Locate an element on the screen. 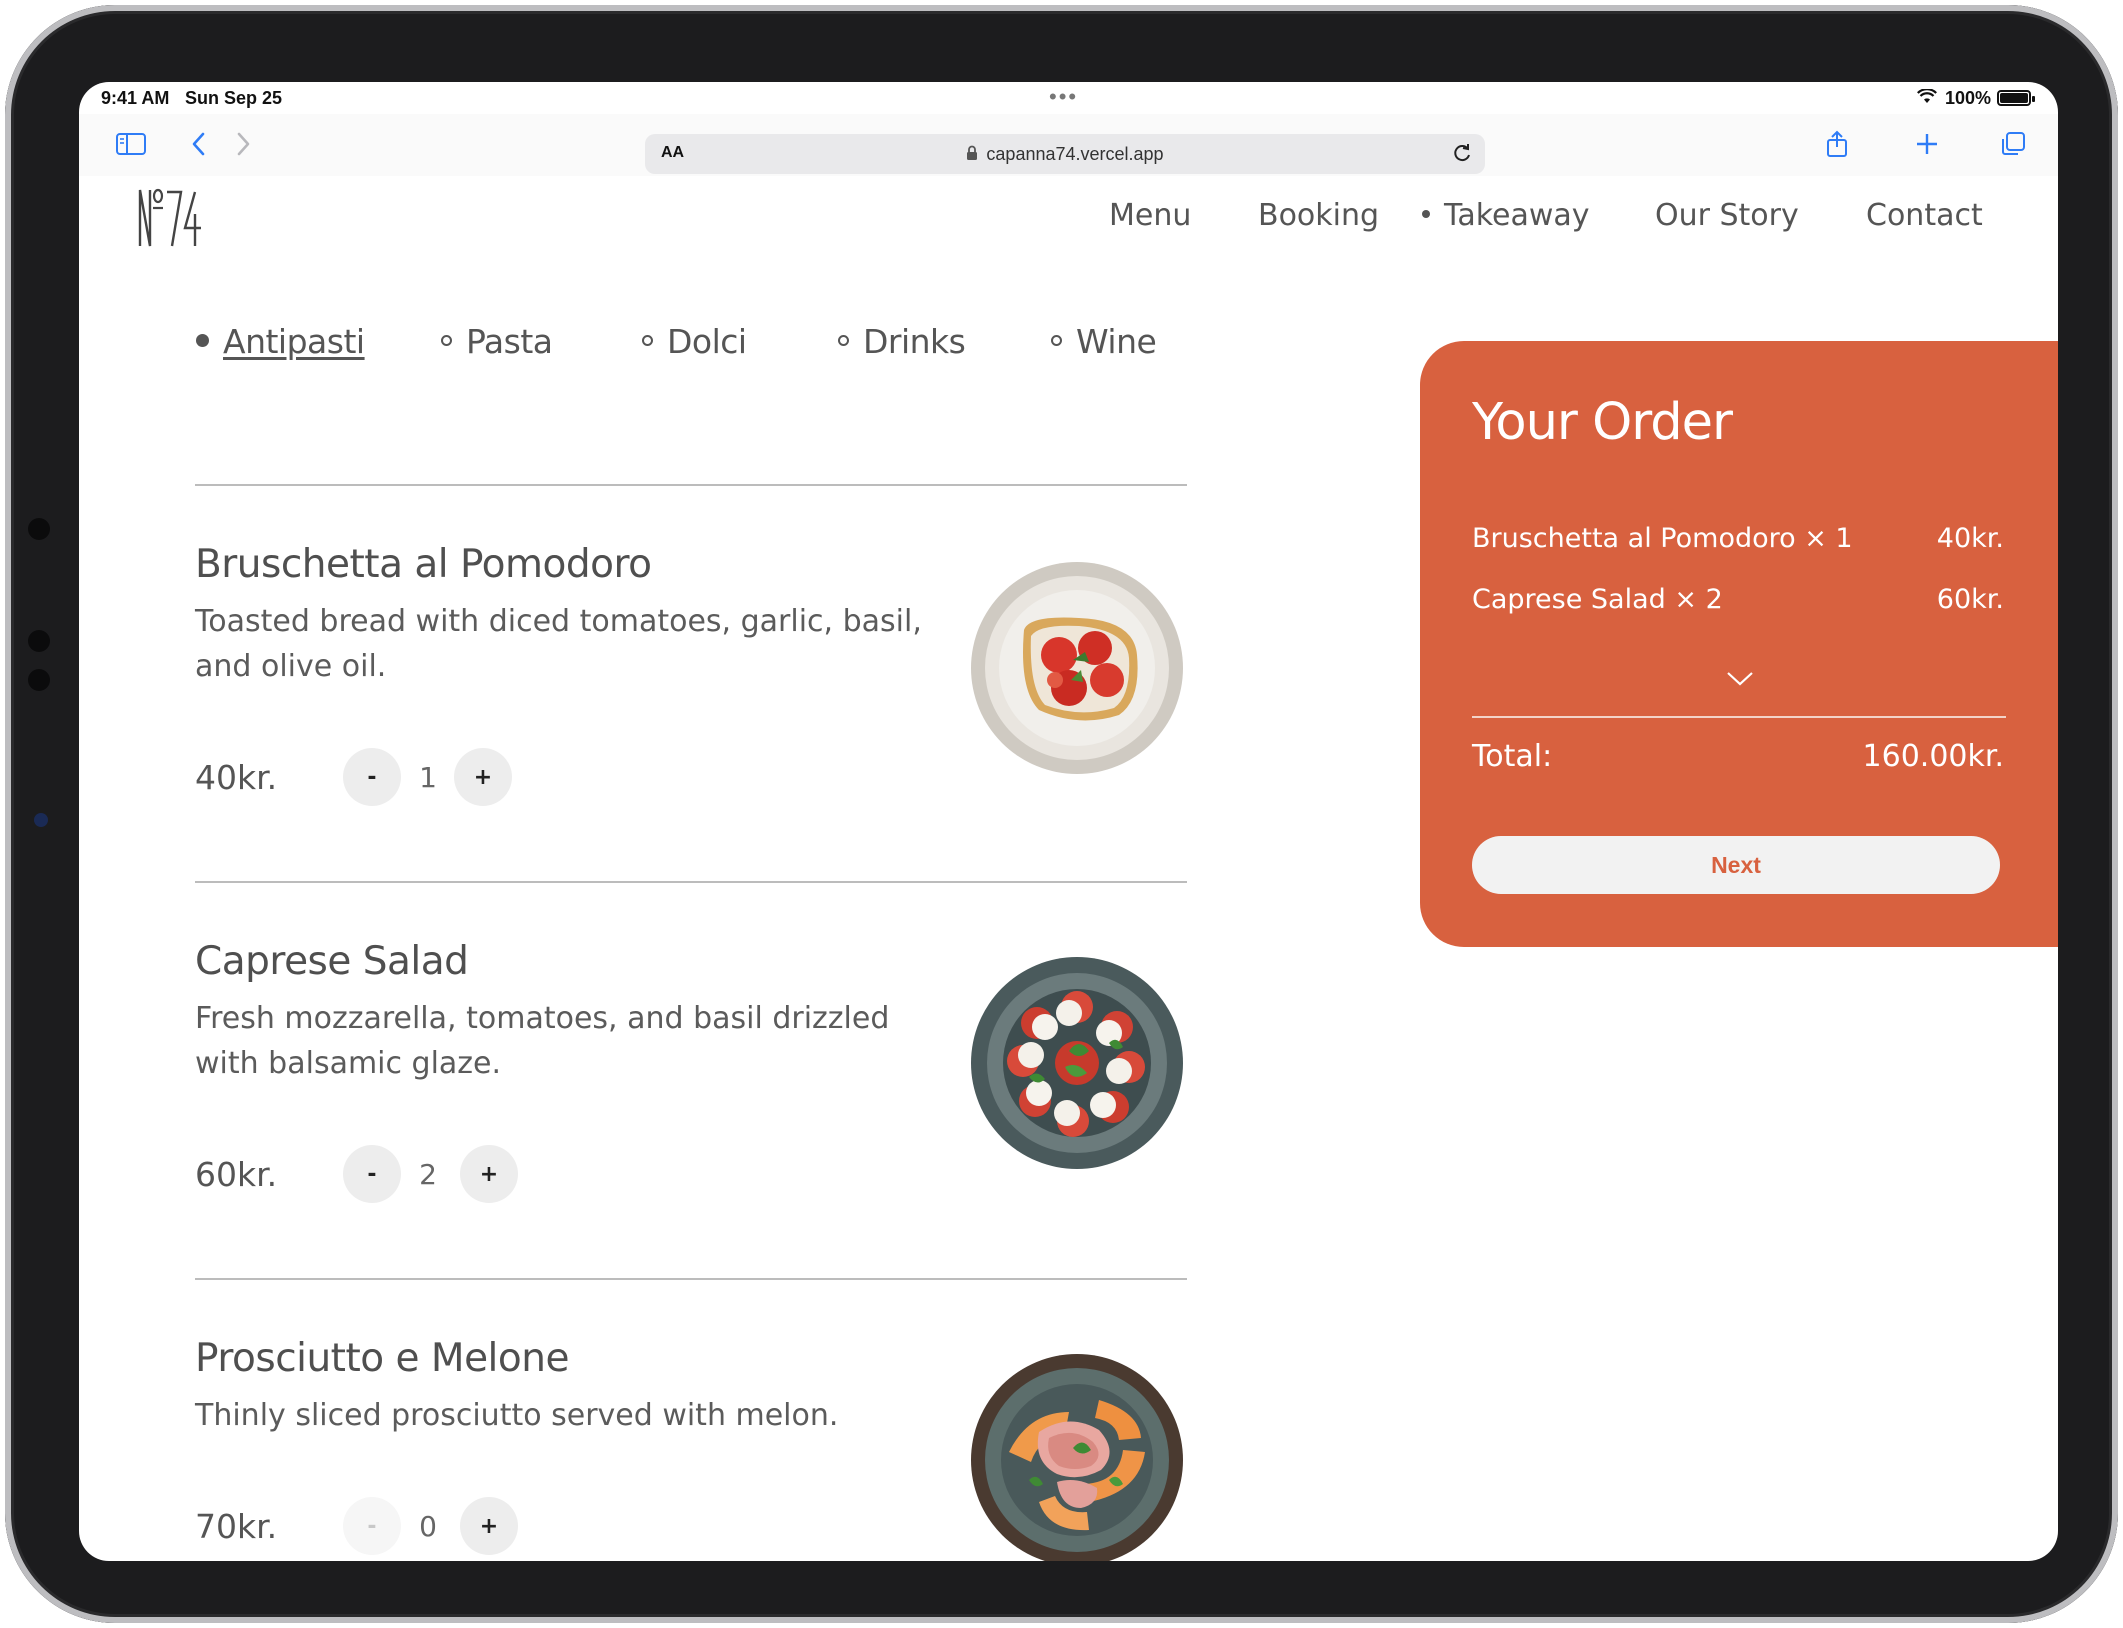  item-name: Bruschetta al Pomodoro is located at coordinates (423, 564).